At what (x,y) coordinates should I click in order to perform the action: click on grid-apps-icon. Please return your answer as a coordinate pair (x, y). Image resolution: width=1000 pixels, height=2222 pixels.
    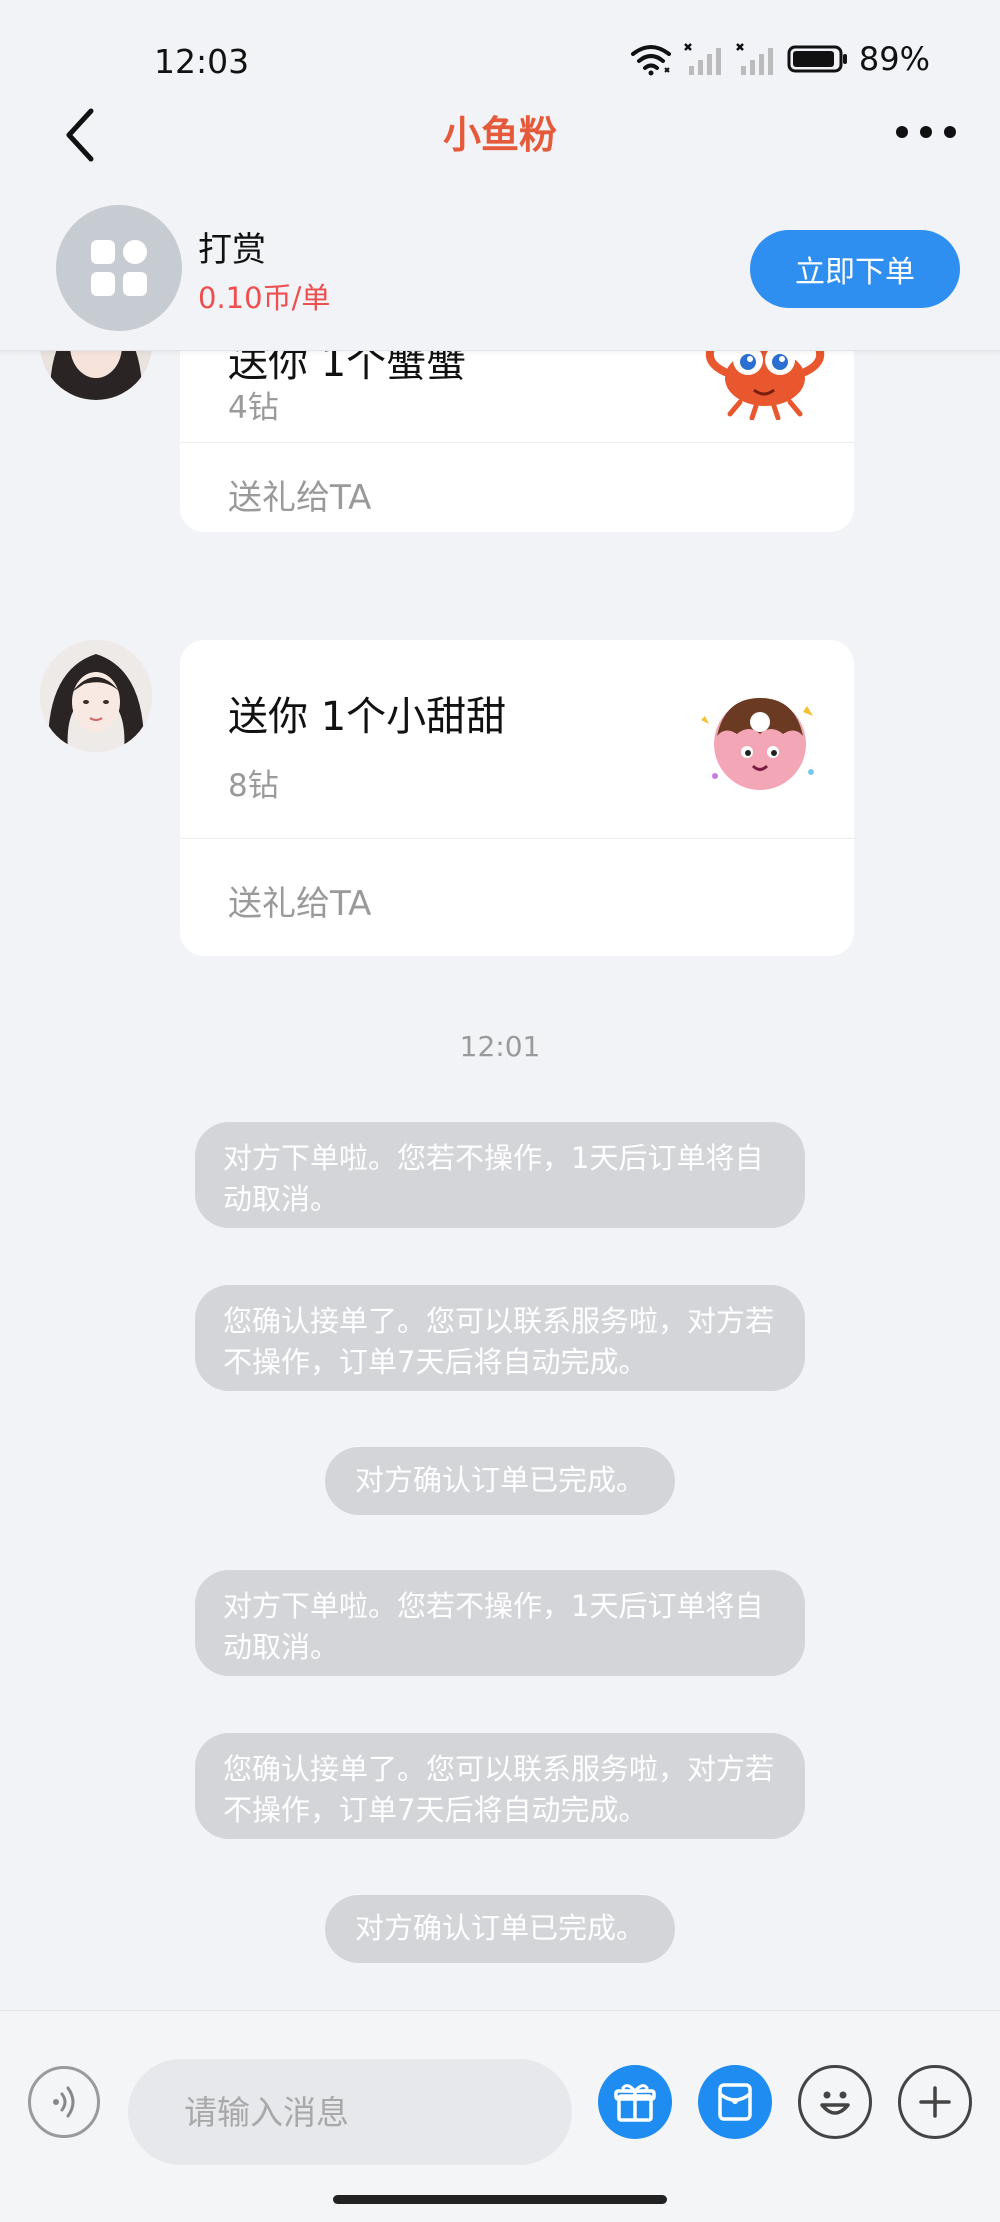
    Looking at the image, I should click on (119, 268).